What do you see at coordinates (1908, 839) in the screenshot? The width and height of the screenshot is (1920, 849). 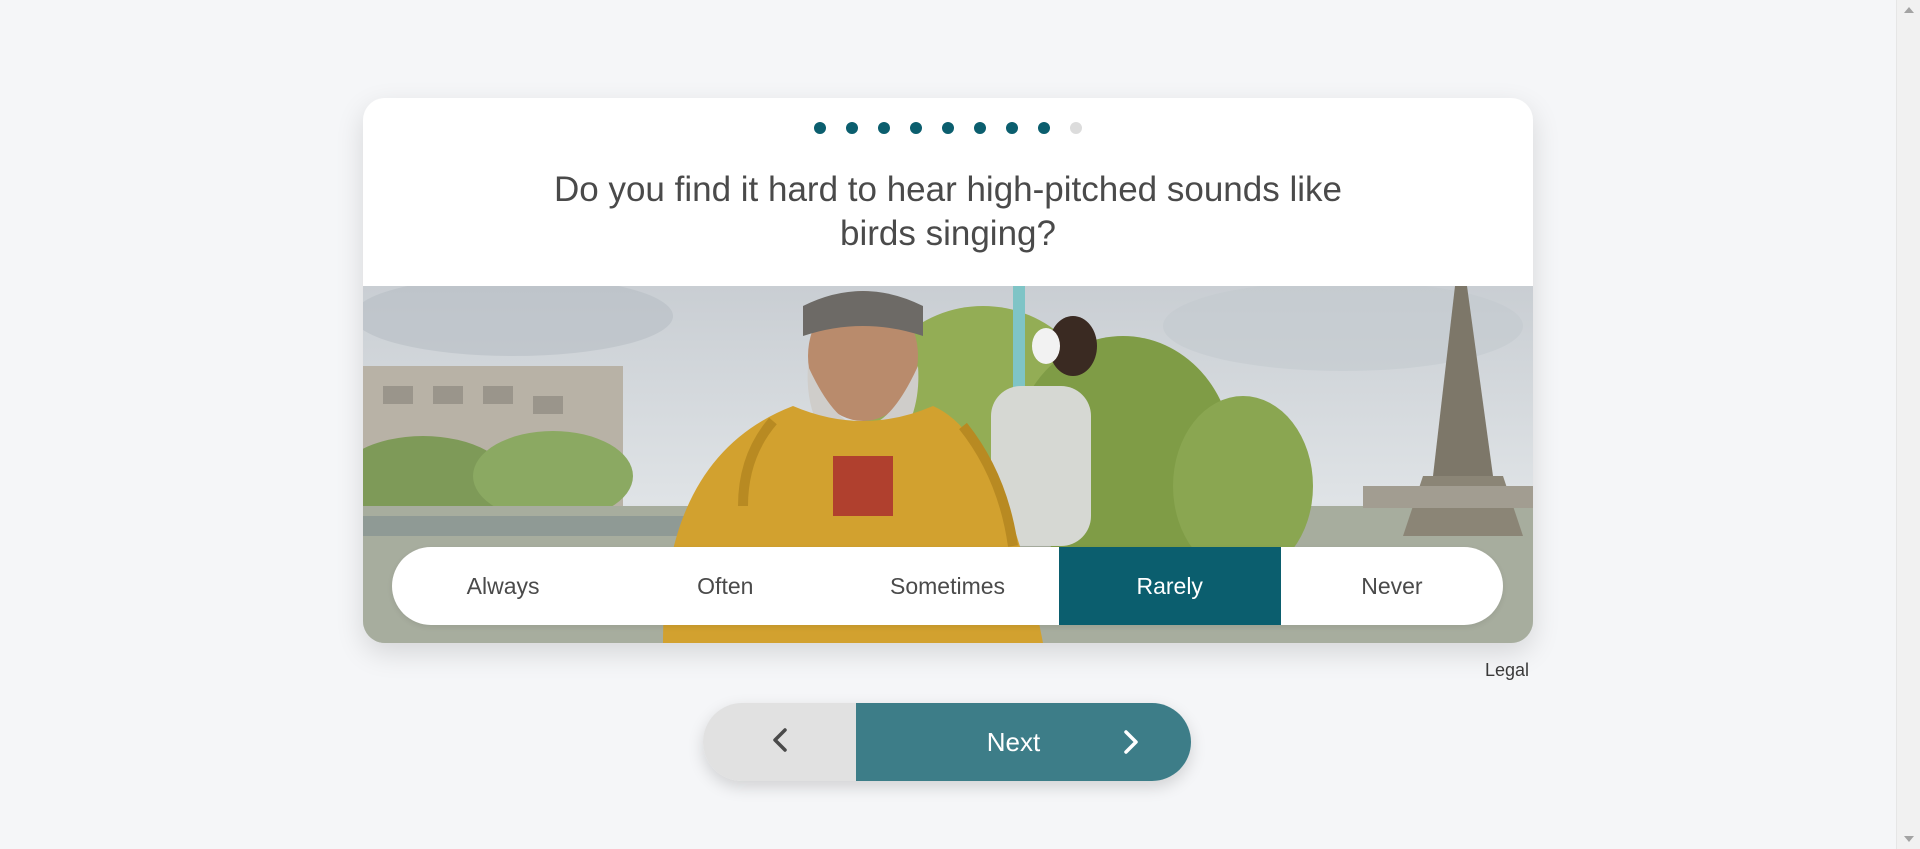 I see `scroll-down-arrow-icon` at bounding box center [1908, 839].